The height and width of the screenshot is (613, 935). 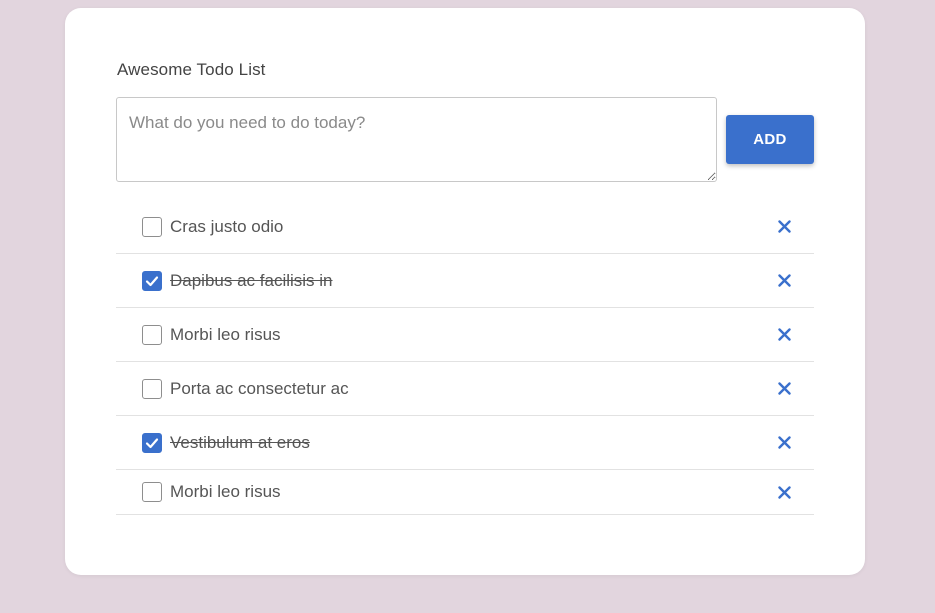 I want to click on page-title: Awesome Todo List, so click(x=191, y=69).